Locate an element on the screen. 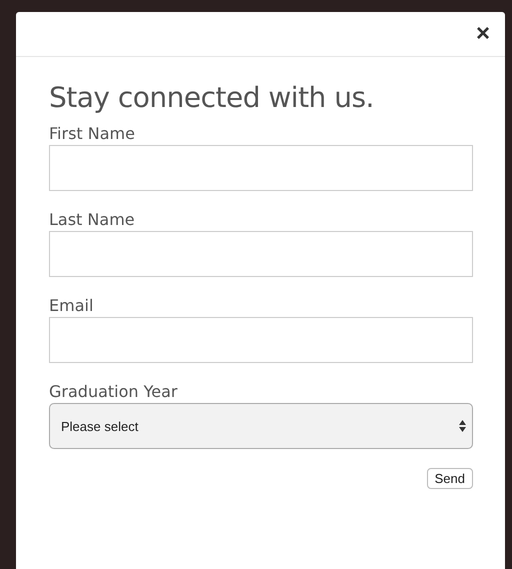 The height and width of the screenshot is (569, 512). field-label: First Name is located at coordinates (92, 133).